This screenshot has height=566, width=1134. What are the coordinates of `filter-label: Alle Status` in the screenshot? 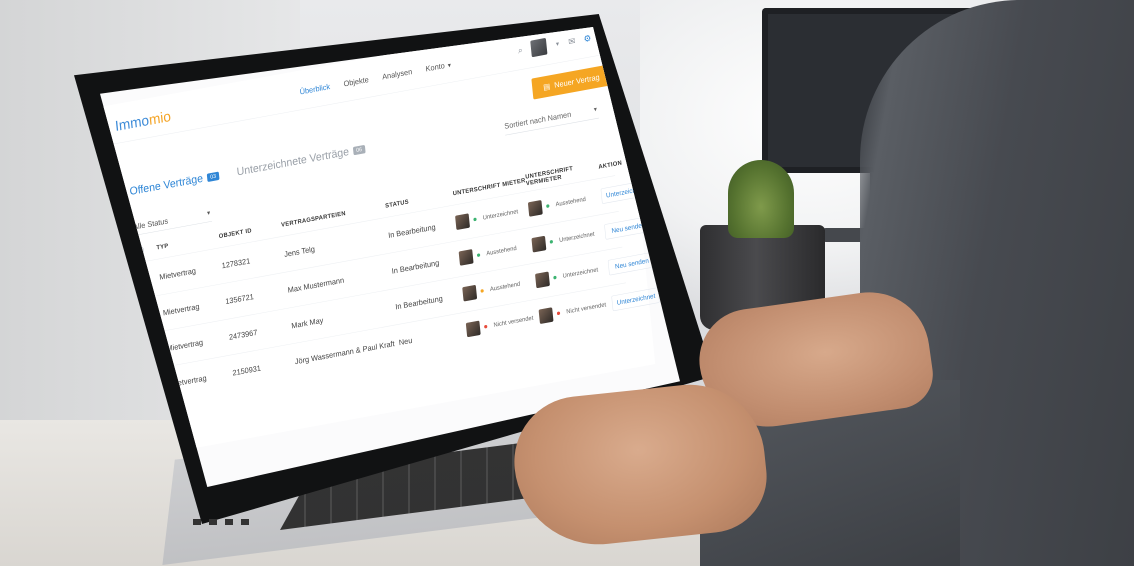 It's located at (150, 224).